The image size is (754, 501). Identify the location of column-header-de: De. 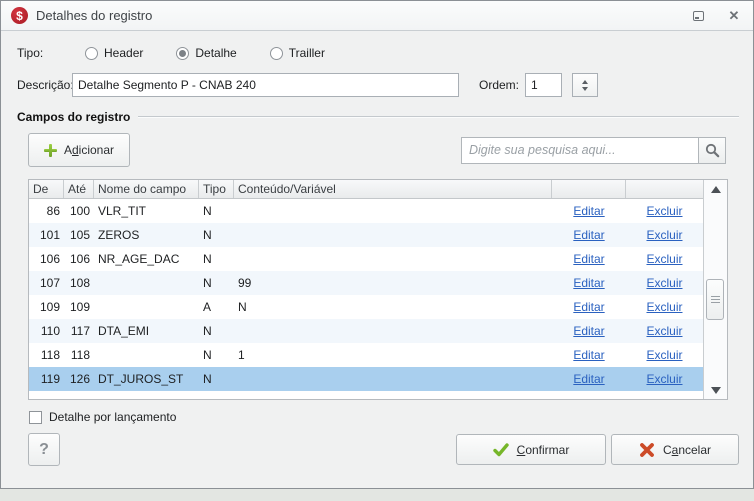
(46, 189).